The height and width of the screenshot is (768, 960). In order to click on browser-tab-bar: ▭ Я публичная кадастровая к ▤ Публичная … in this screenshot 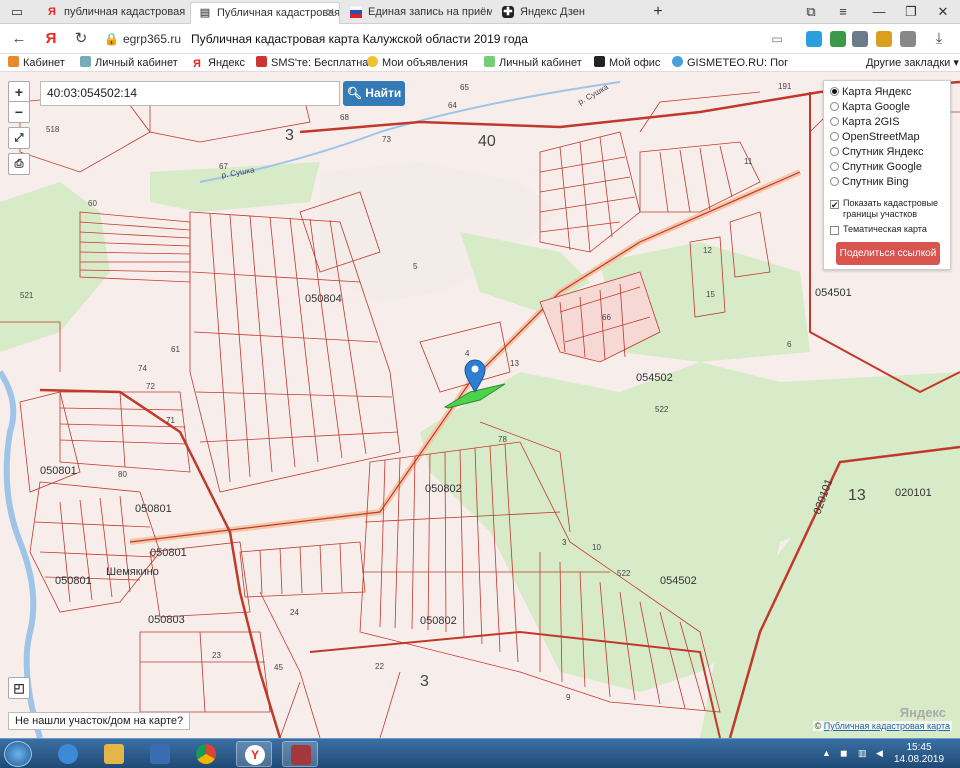, I will do `click(480, 12)`.